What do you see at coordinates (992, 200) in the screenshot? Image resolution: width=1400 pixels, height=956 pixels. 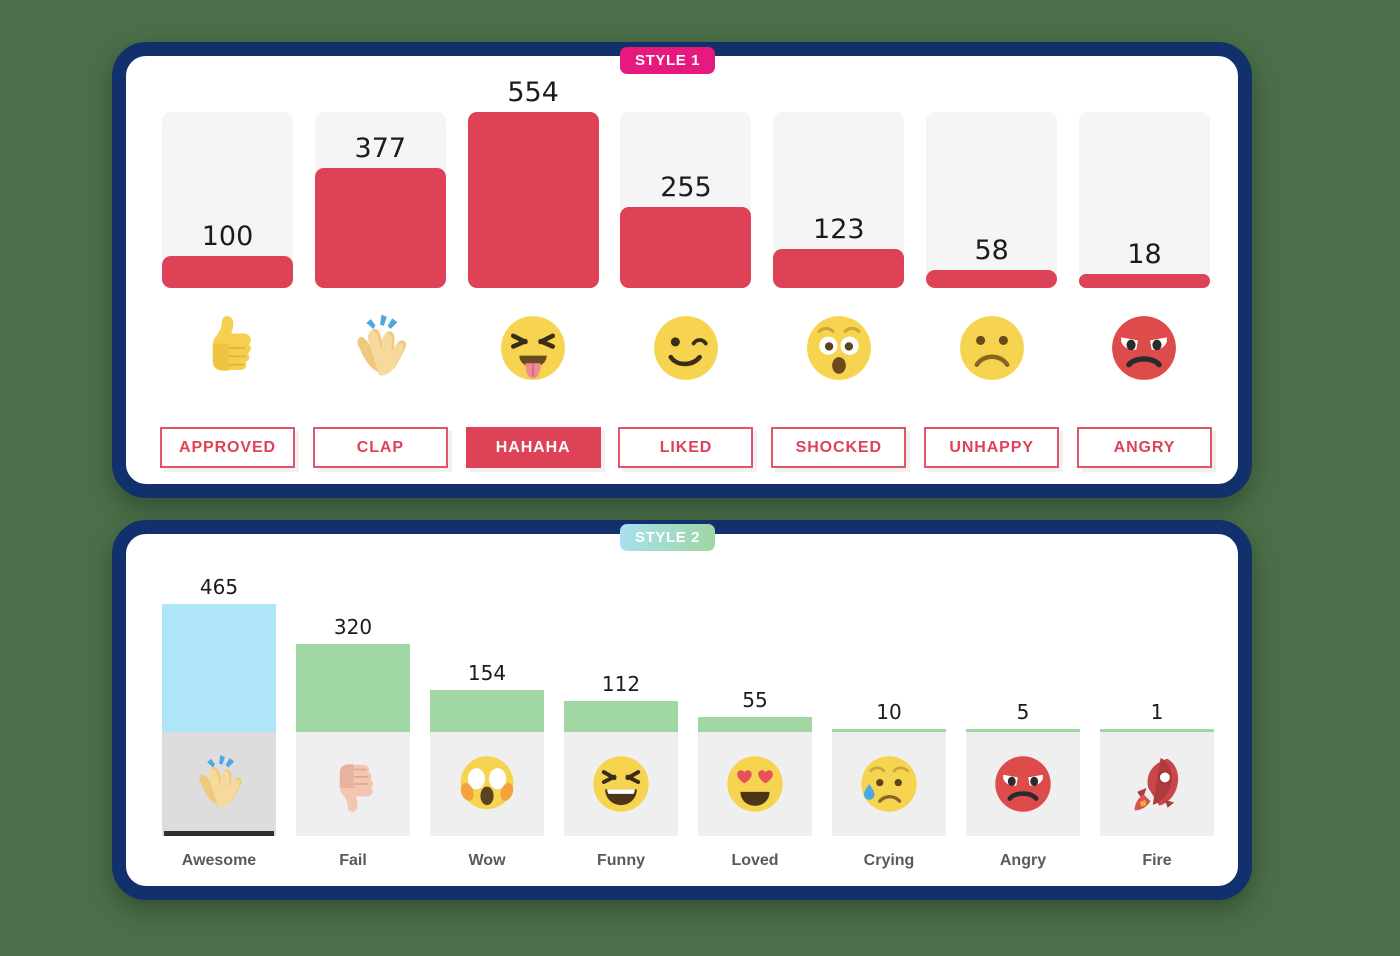 I see `style-1-bar-track: 58` at bounding box center [992, 200].